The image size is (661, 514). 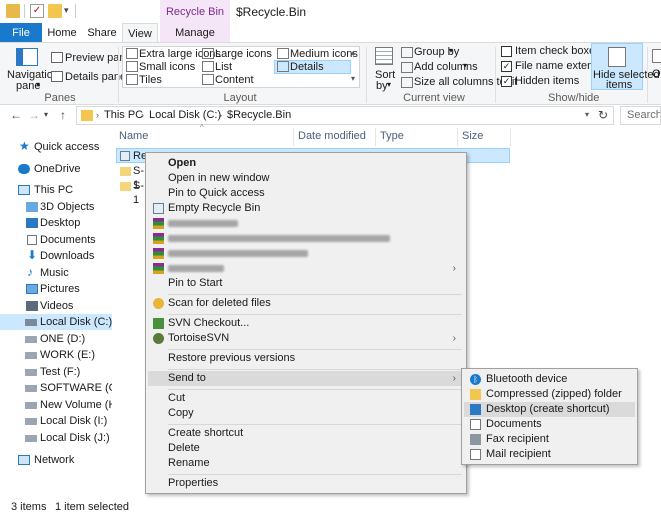 I want to click on nav-local-disk-c: Local Disk (C:), so click(x=56, y=322).